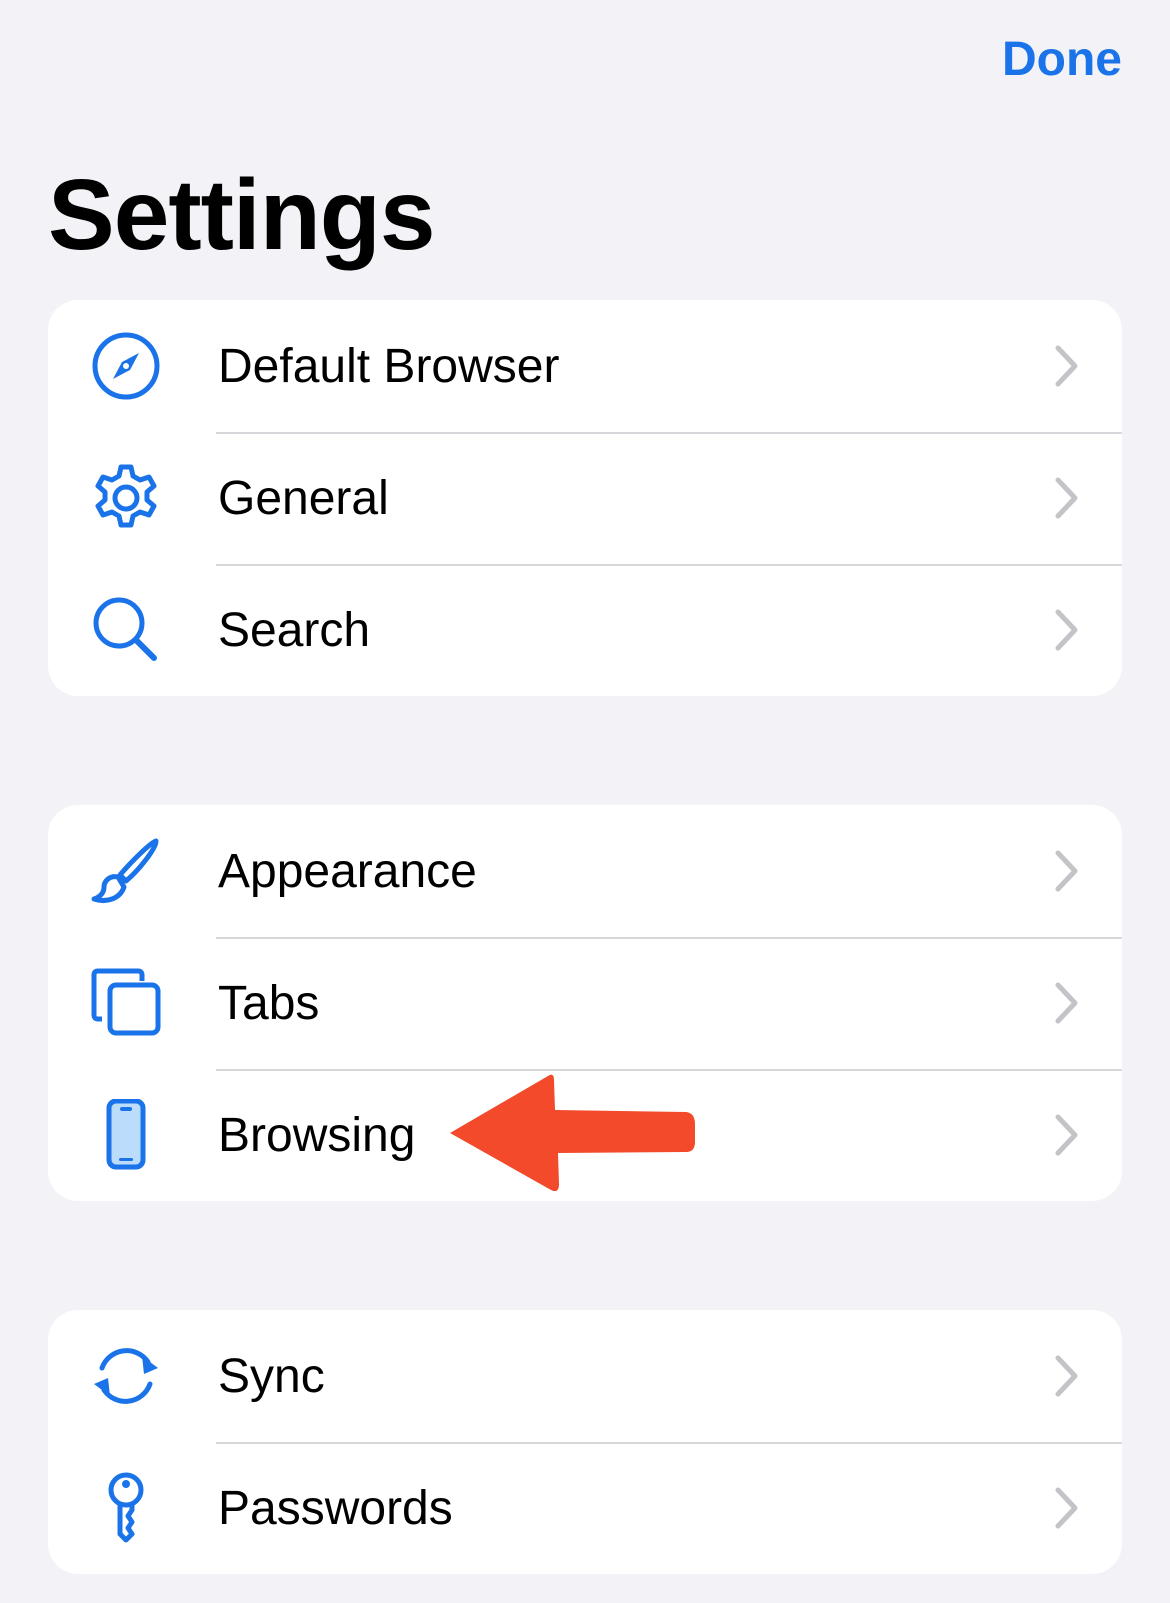 The height and width of the screenshot is (1603, 1170). What do you see at coordinates (126, 1003) in the screenshot?
I see `tabs-icon` at bounding box center [126, 1003].